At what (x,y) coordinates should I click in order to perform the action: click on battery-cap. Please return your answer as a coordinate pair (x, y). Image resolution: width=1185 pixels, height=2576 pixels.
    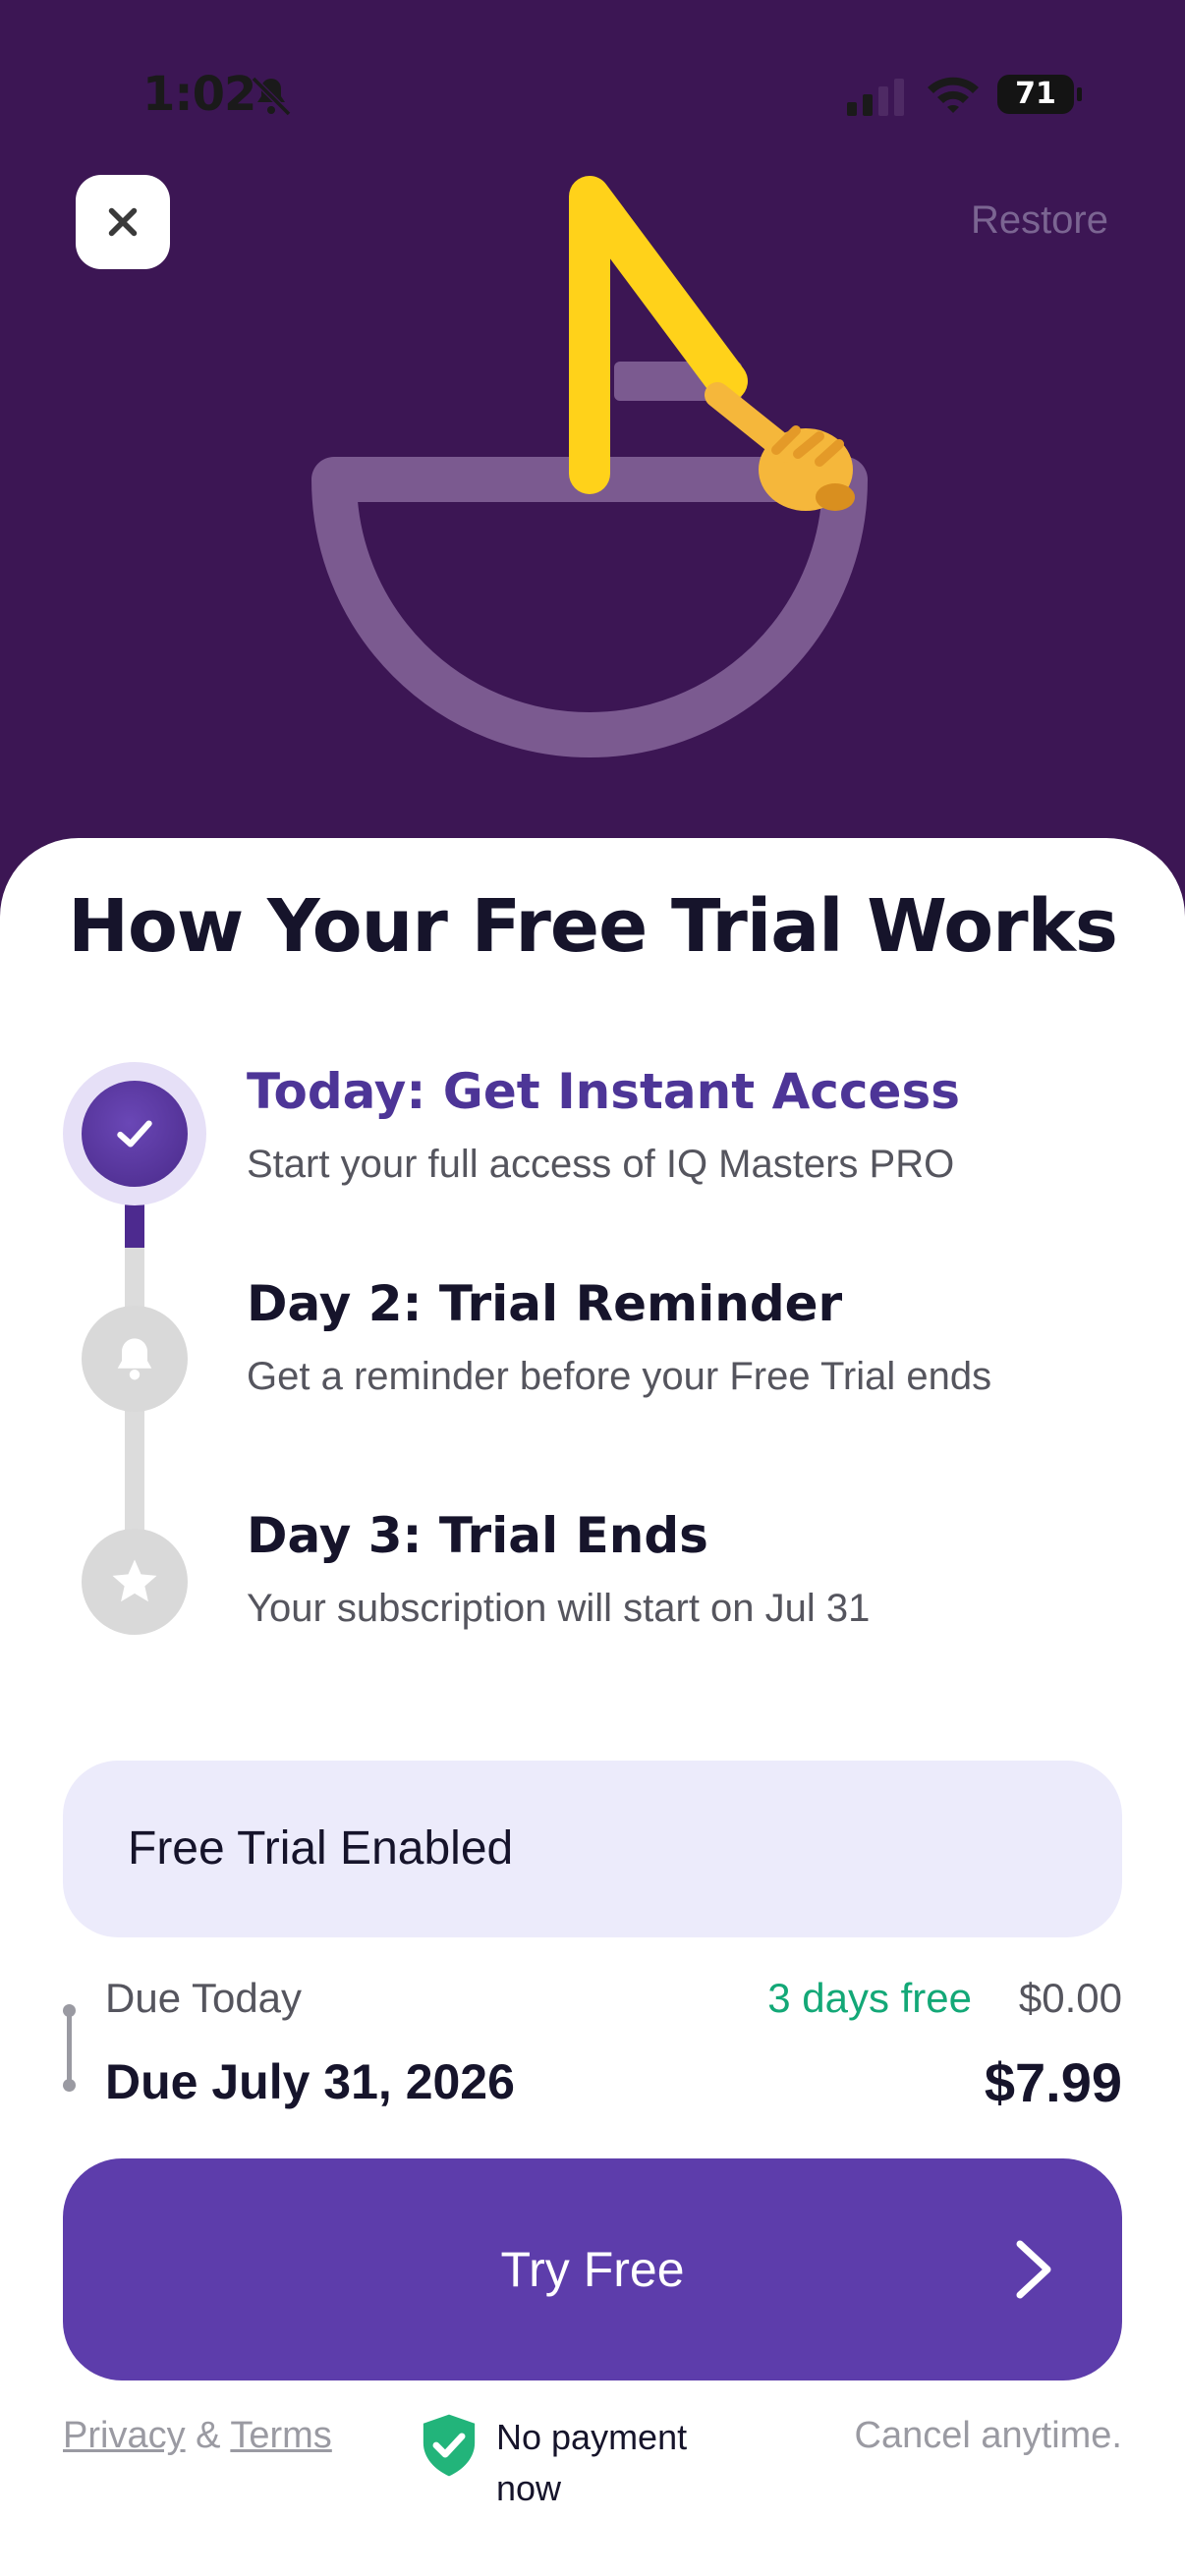
    Looking at the image, I should click on (1080, 94).